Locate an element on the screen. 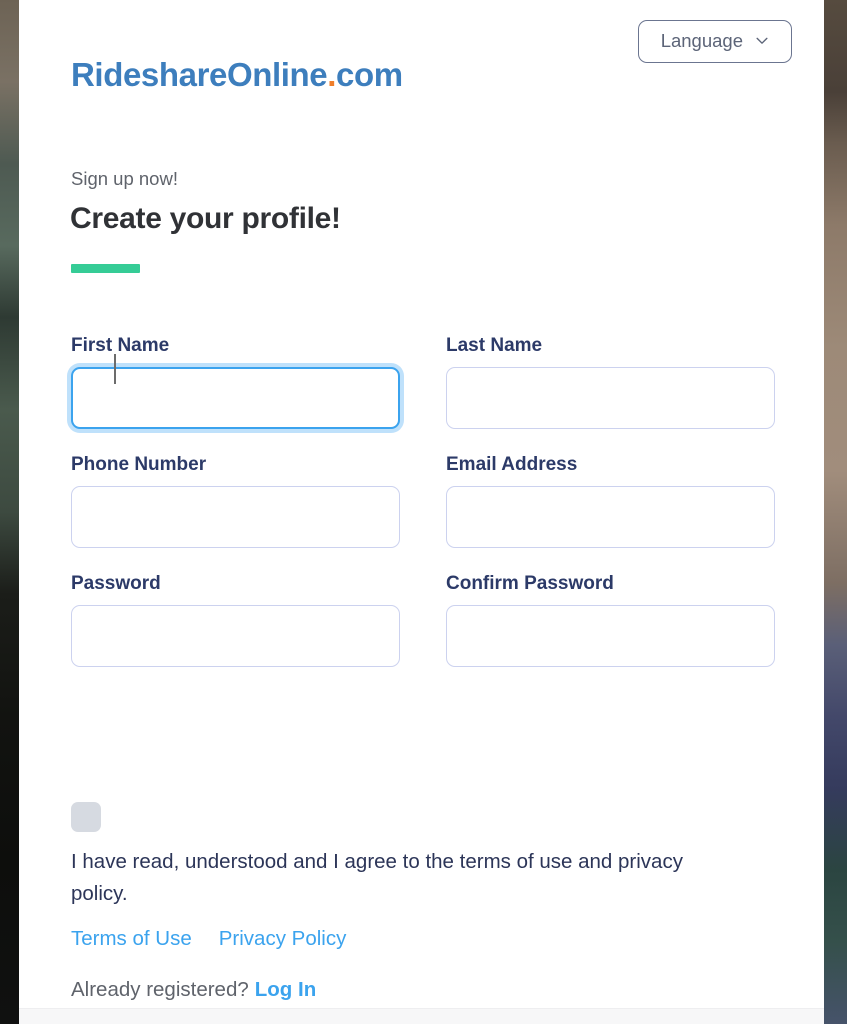 This screenshot has width=847, height=1024. privacy-policy-link: Privacy Policy is located at coordinates (283, 939).